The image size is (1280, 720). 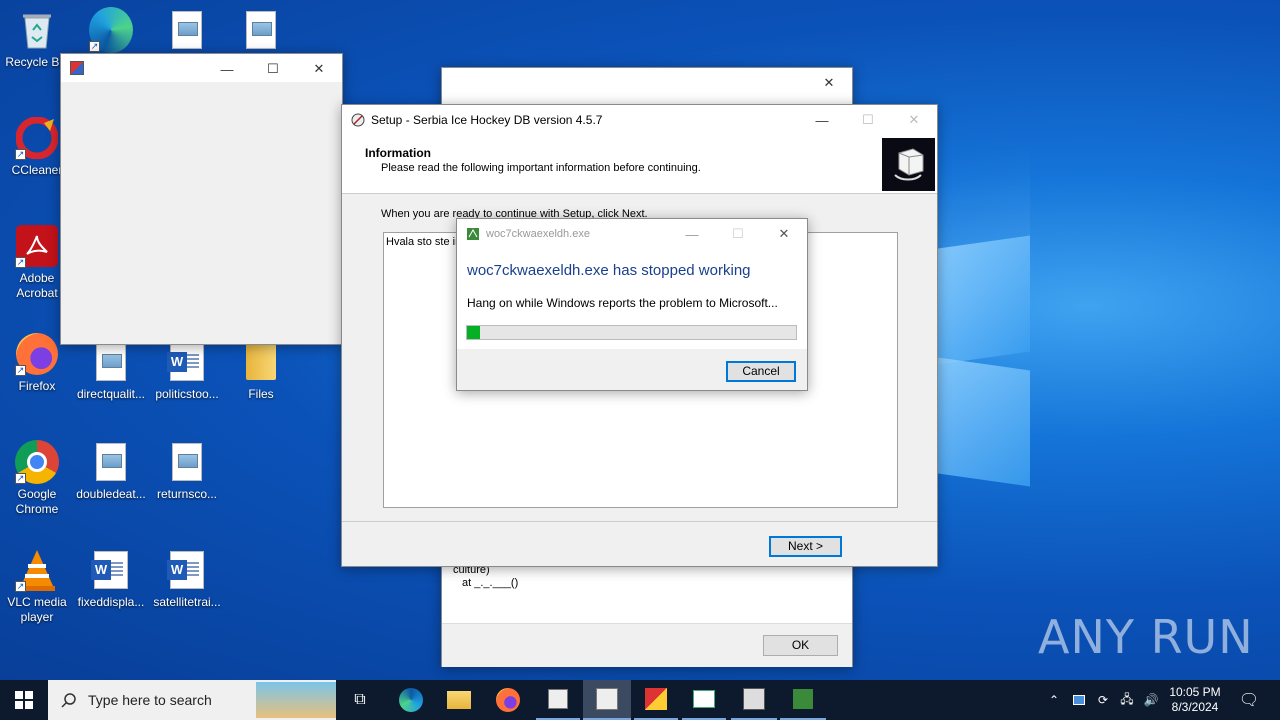 I want to click on desktop-icon-edge: ↗, so click(x=111, y=31).